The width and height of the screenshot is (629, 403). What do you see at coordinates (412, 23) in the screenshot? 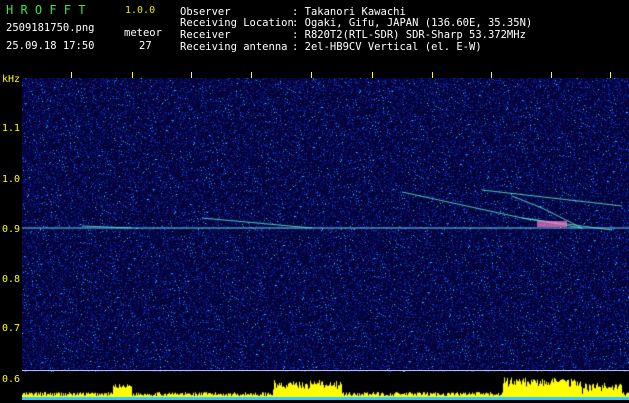
I see `location-value: : Ogaki, Gifu, JAPAN (136.60E, 35.35N)` at bounding box center [412, 23].